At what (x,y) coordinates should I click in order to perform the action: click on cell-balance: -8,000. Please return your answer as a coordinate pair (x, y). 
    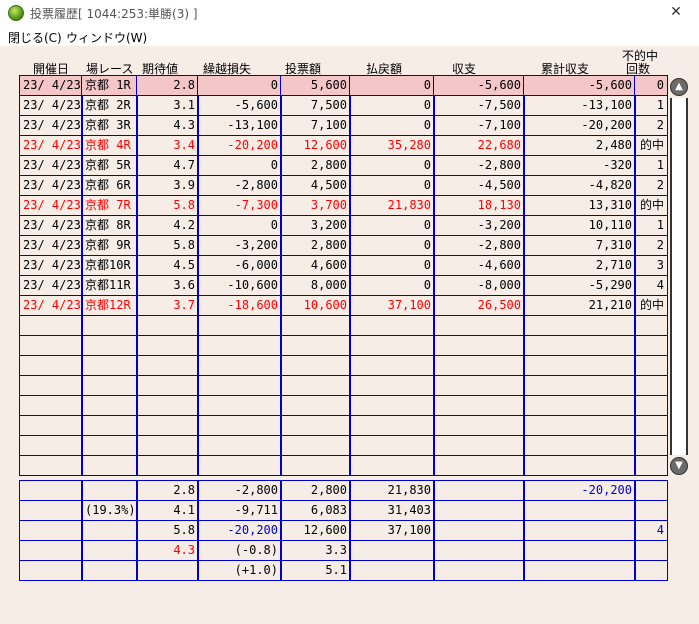
    Looking at the image, I should click on (479, 285).